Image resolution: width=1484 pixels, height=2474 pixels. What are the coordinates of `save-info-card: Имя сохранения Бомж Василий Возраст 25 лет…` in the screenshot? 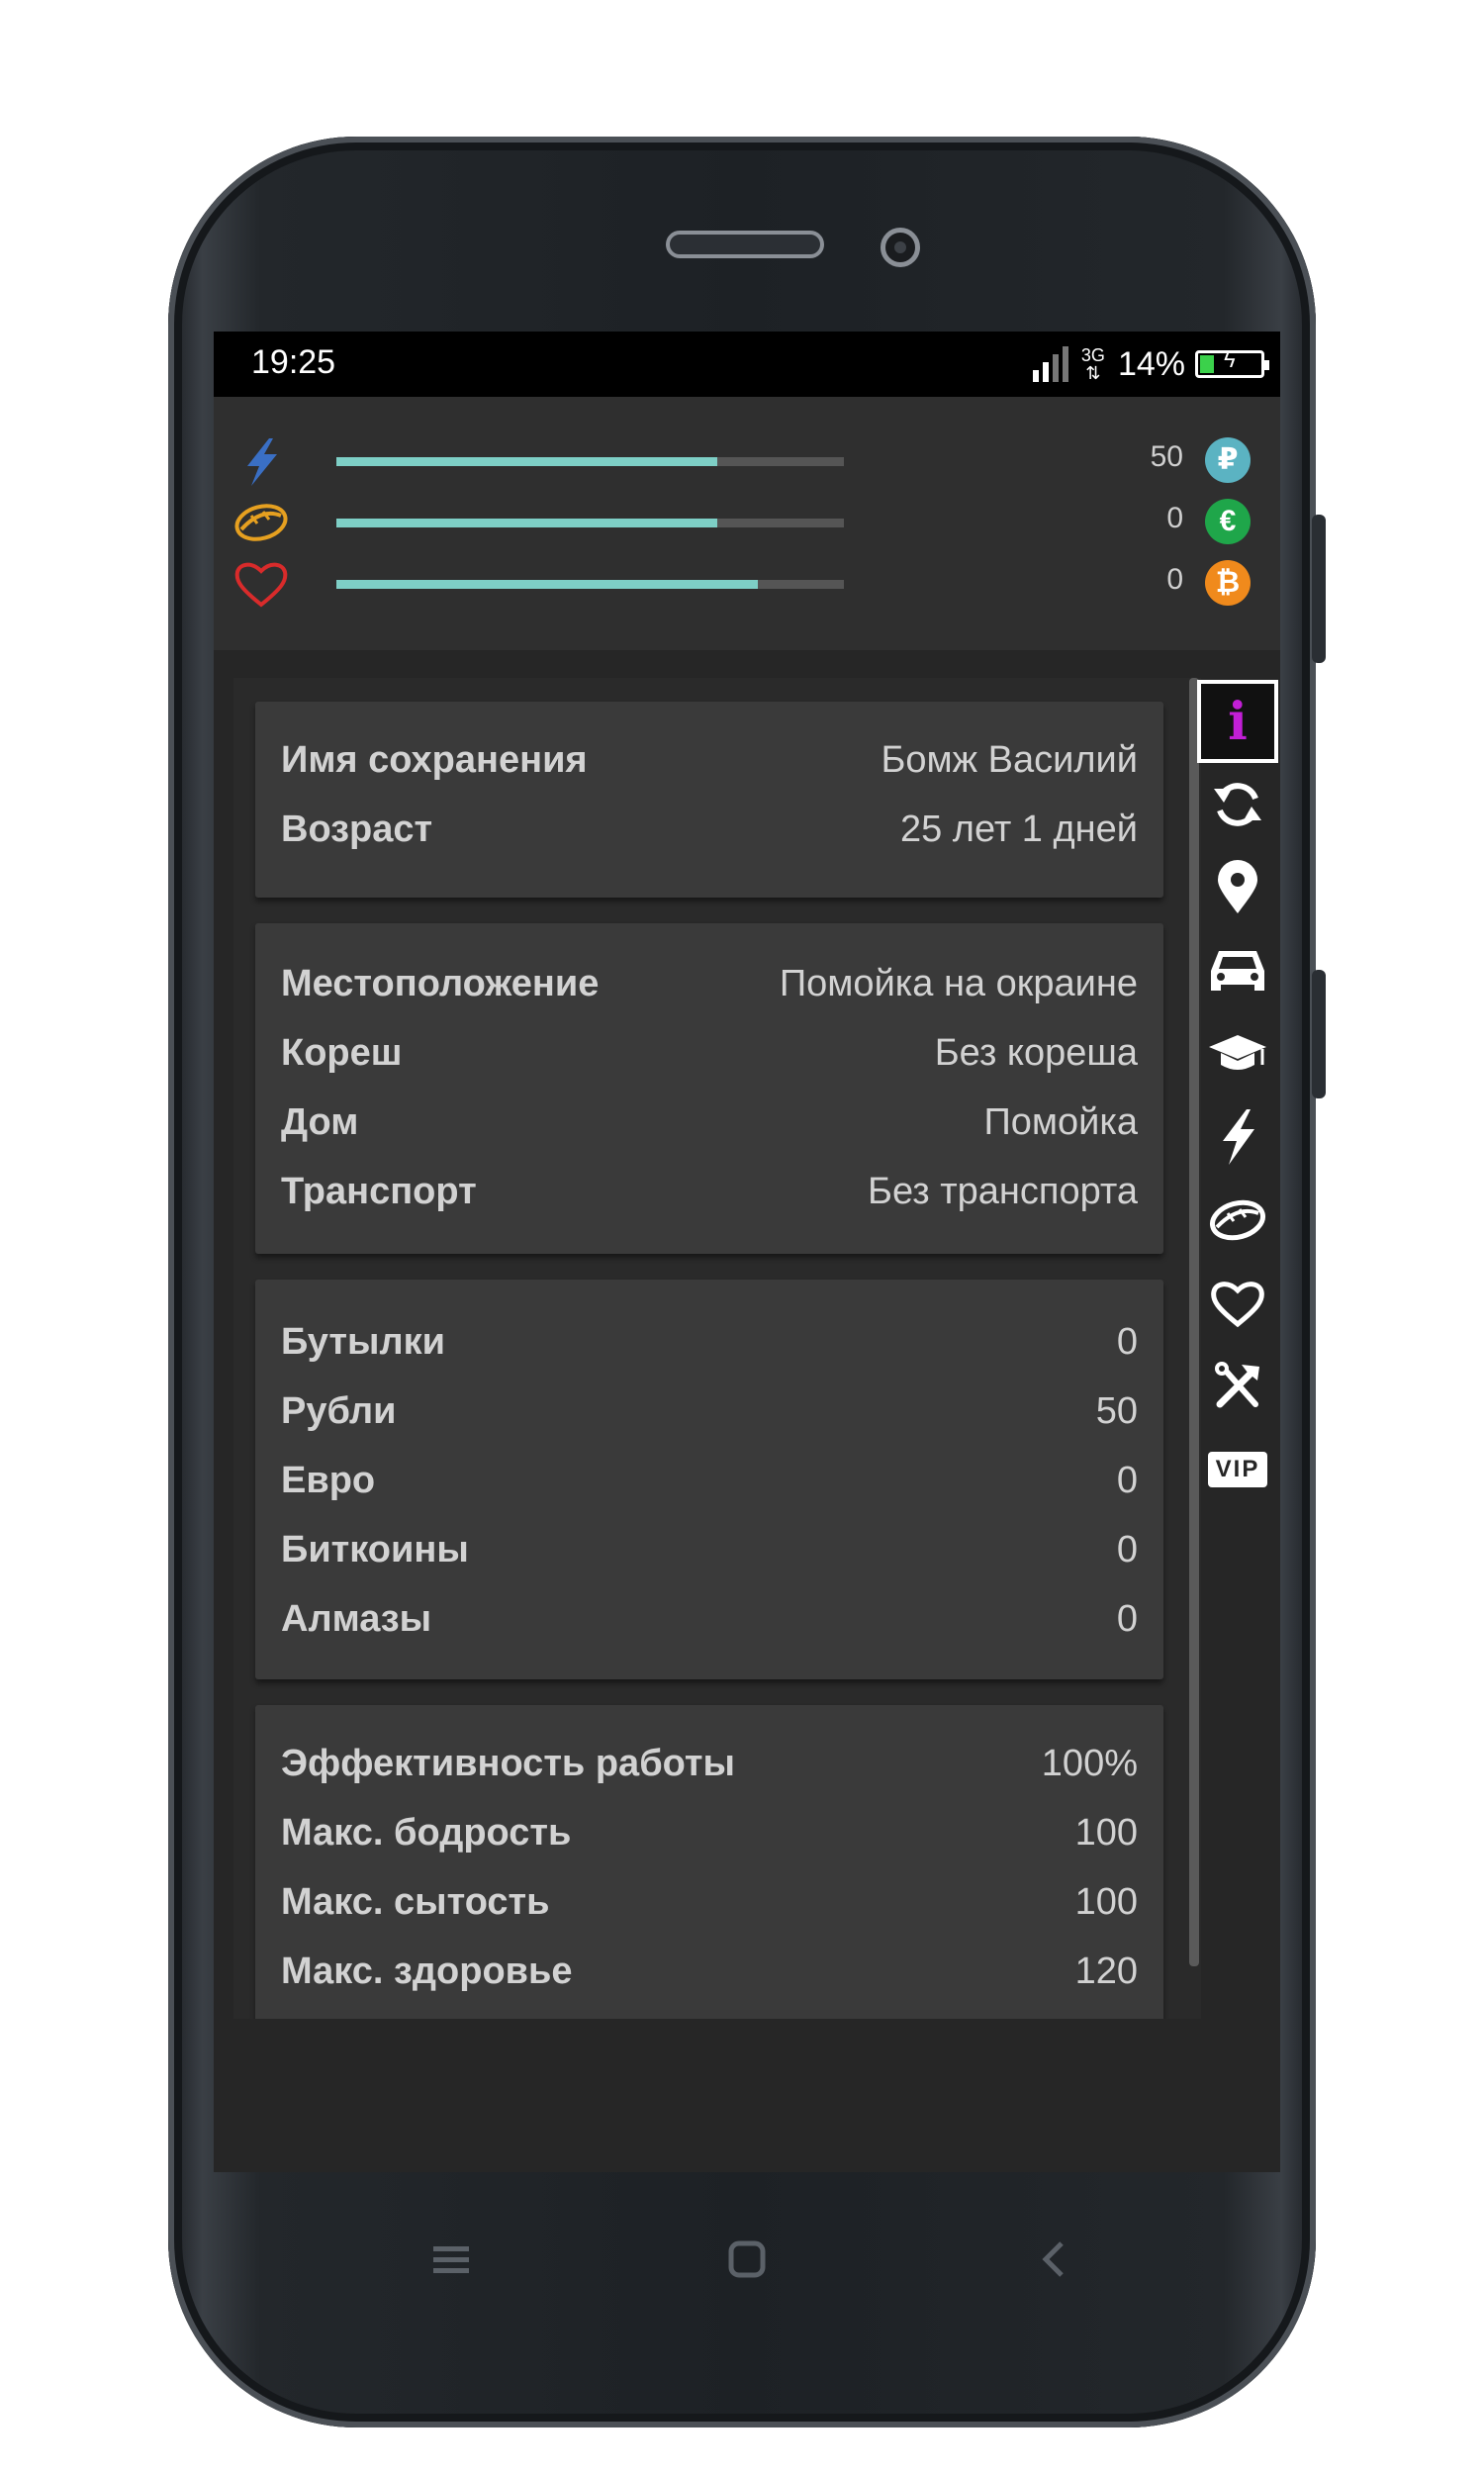 It's located at (709, 800).